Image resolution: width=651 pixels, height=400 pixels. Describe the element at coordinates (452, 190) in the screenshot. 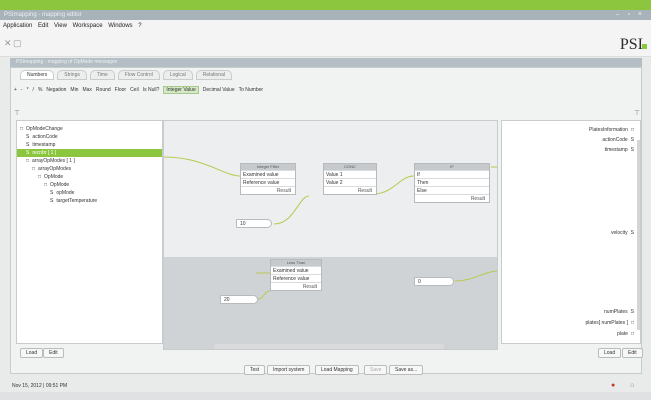

I see `node-input-else: Else` at that location.